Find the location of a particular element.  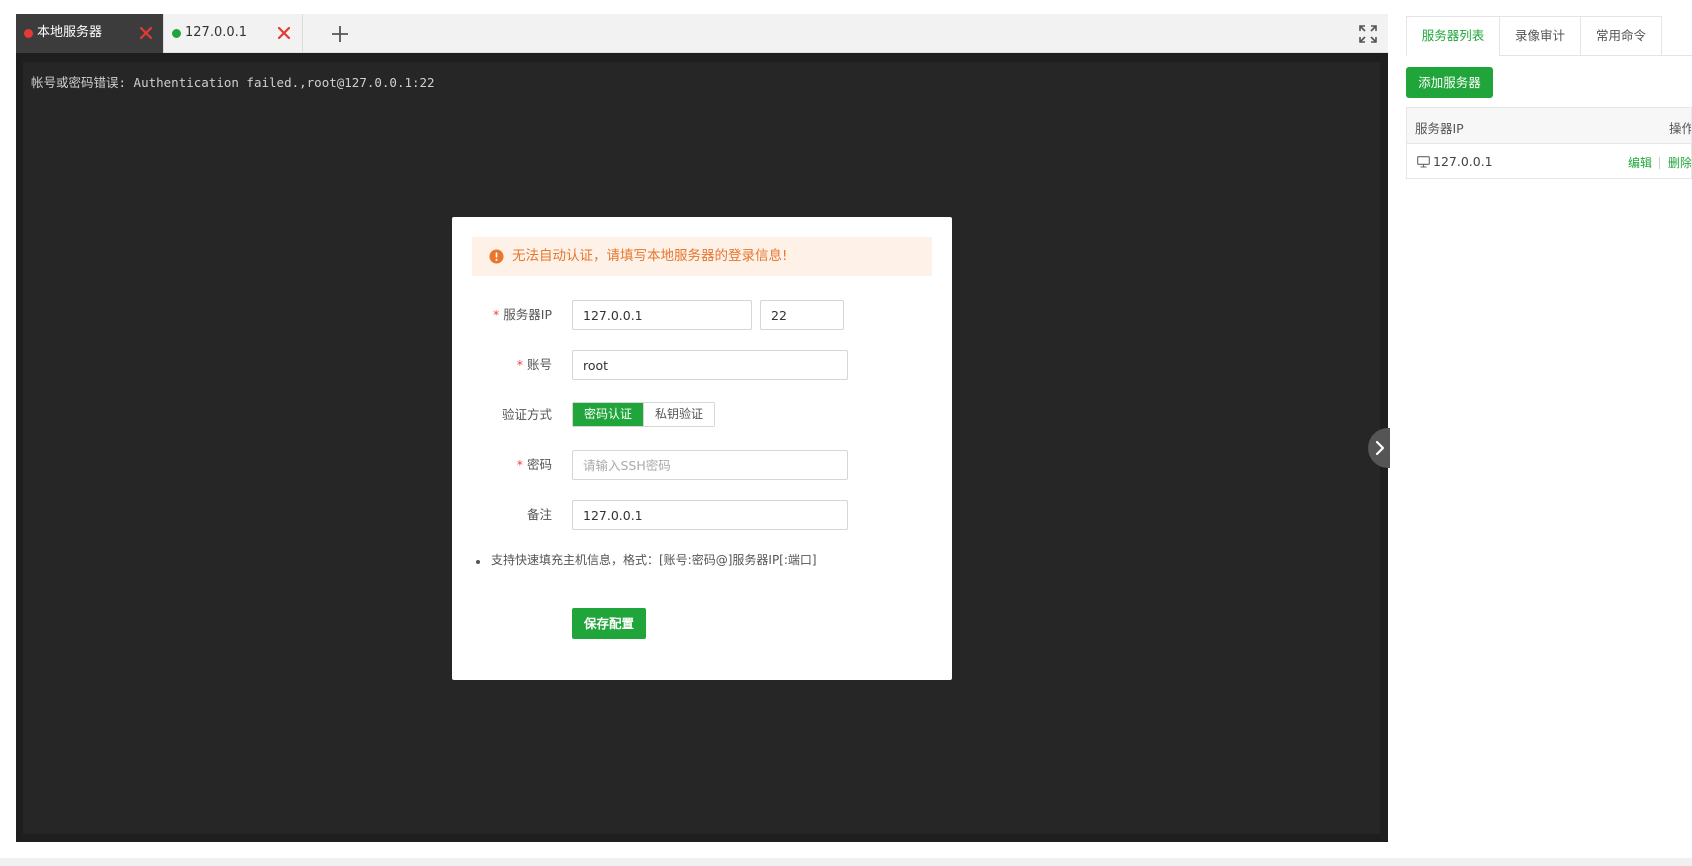

warning-text: 无法自动认证，请填写本地服务器的登录信息! is located at coordinates (650, 256).